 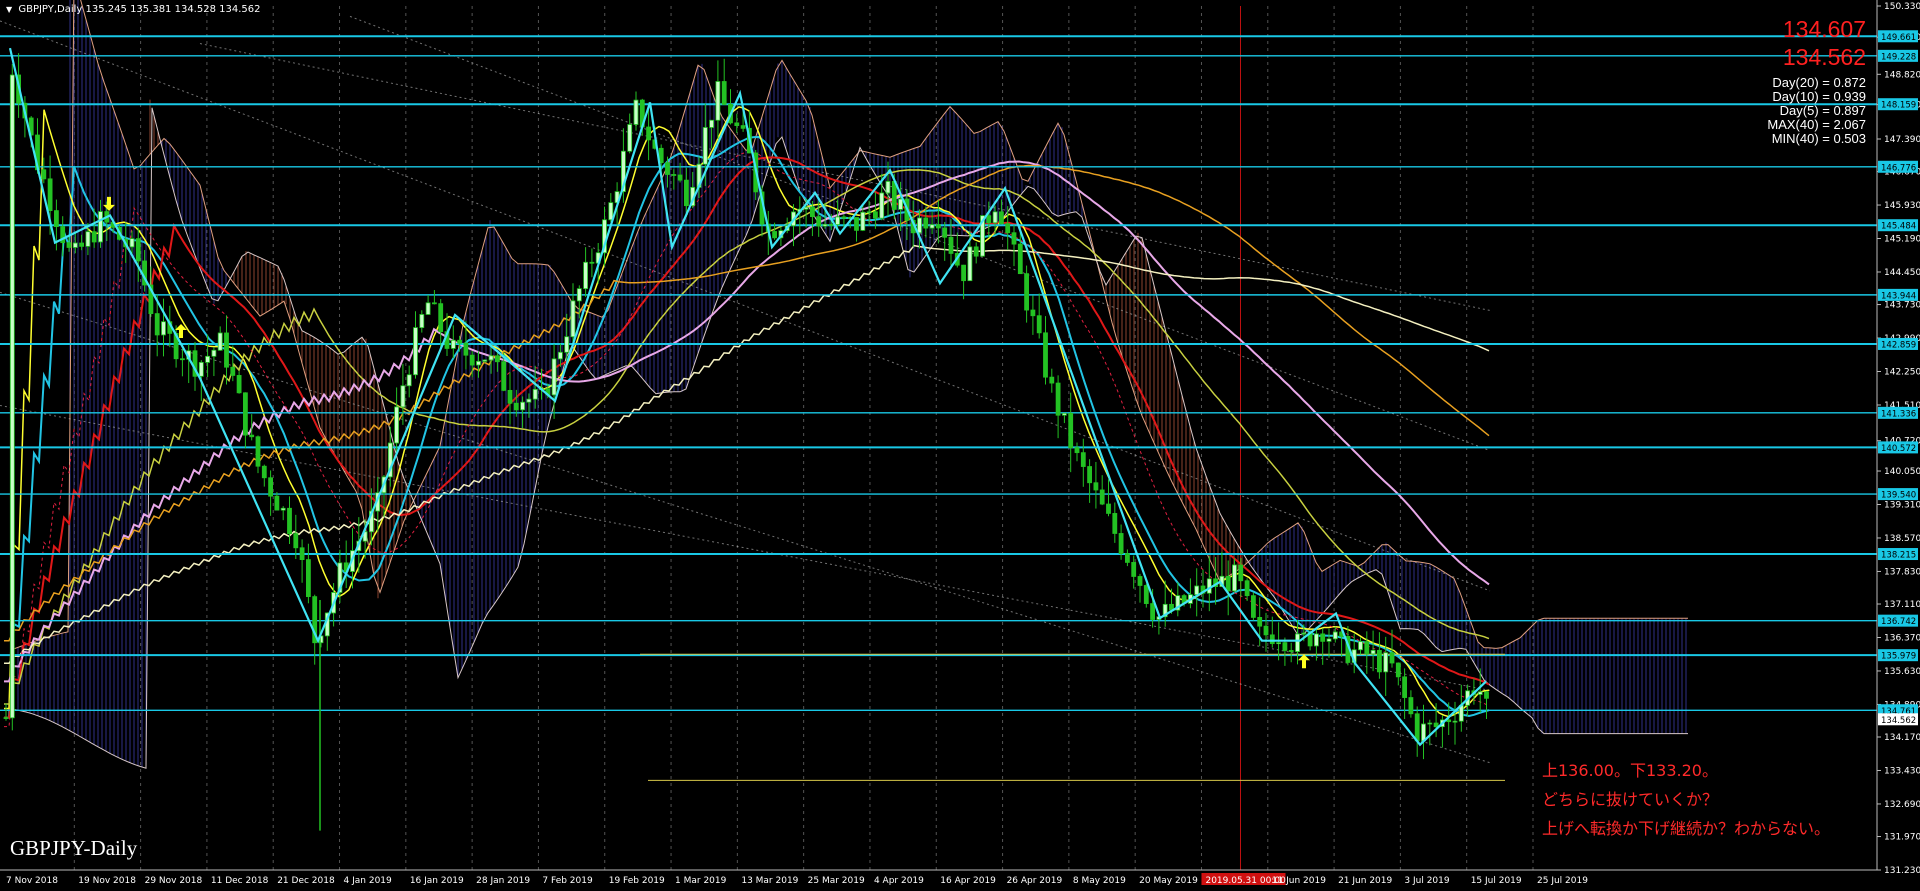 I want to click on dropdown-triangle-icon: ▼, so click(x=9, y=9).